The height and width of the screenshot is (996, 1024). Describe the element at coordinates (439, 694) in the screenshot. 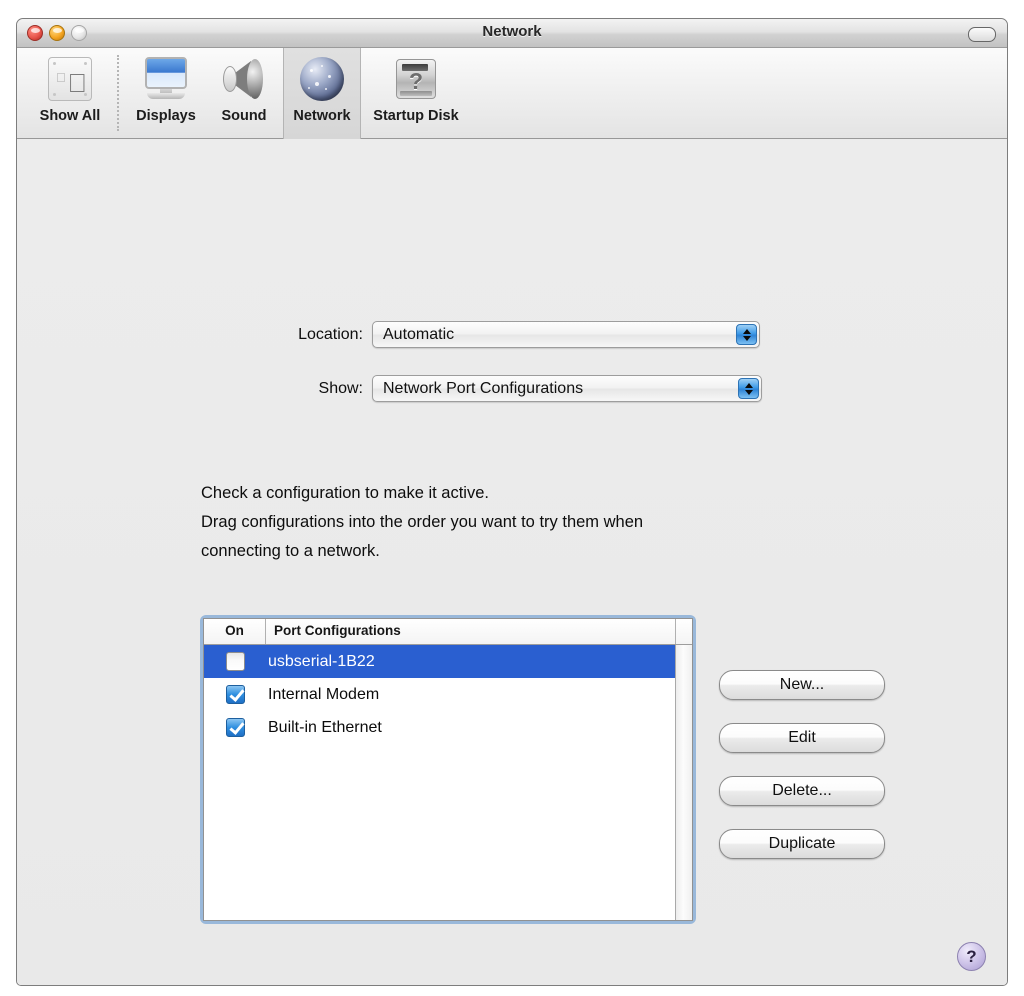

I see `table-row: Internal Modem` at that location.